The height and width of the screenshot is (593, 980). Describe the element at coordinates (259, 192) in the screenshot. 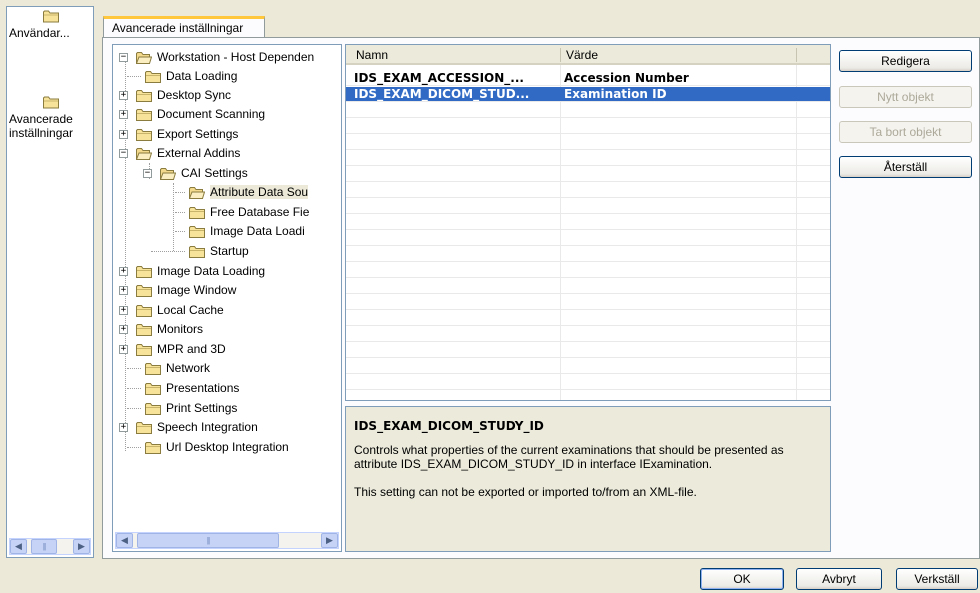

I see `tree-node-label: Attribute Data Sou` at that location.